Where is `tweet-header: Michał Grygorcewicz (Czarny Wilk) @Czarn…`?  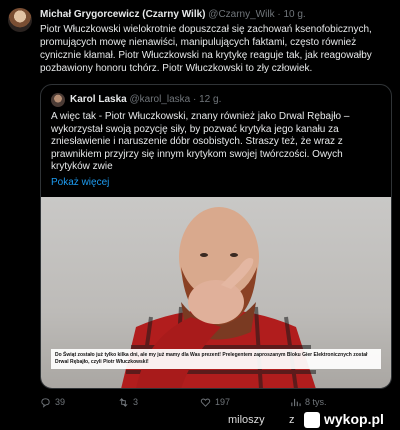
tweet-header: Michał Grygorcewicz (Czarny Wilk) @Czarn… is located at coordinates (173, 14).